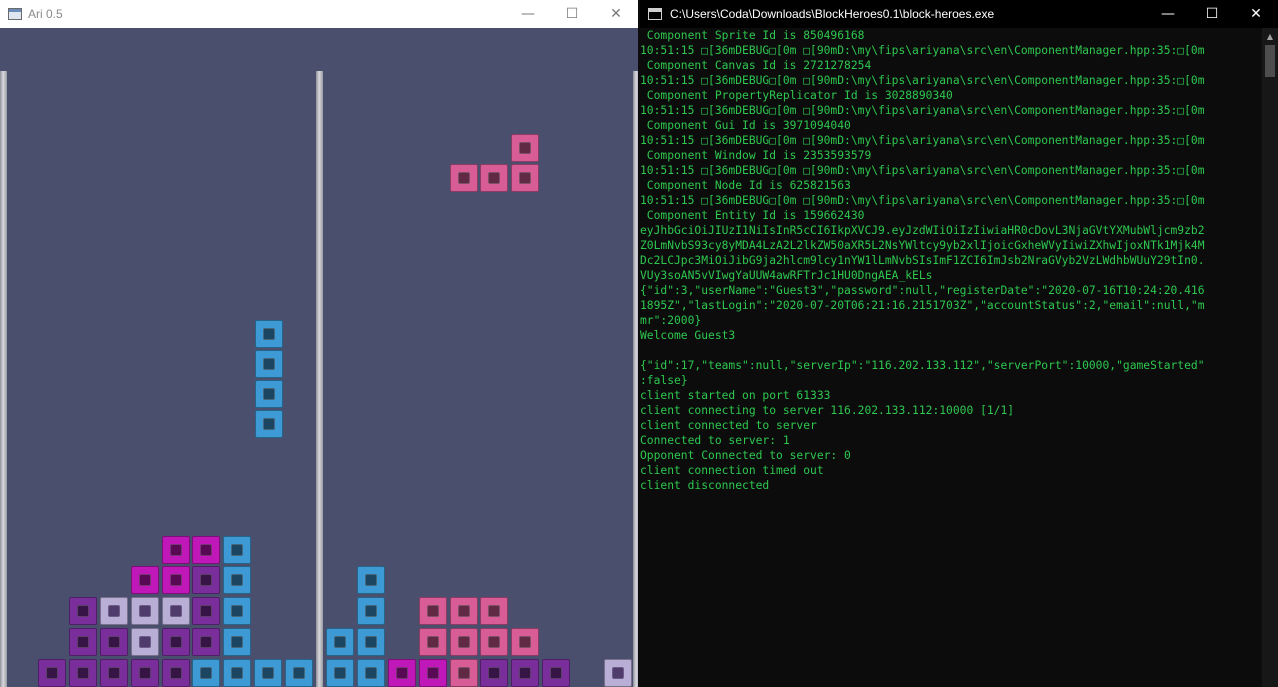 This screenshot has width=1278, height=687. Describe the element at coordinates (671, 320) in the screenshot. I see `console-line: mr":2000}` at that location.